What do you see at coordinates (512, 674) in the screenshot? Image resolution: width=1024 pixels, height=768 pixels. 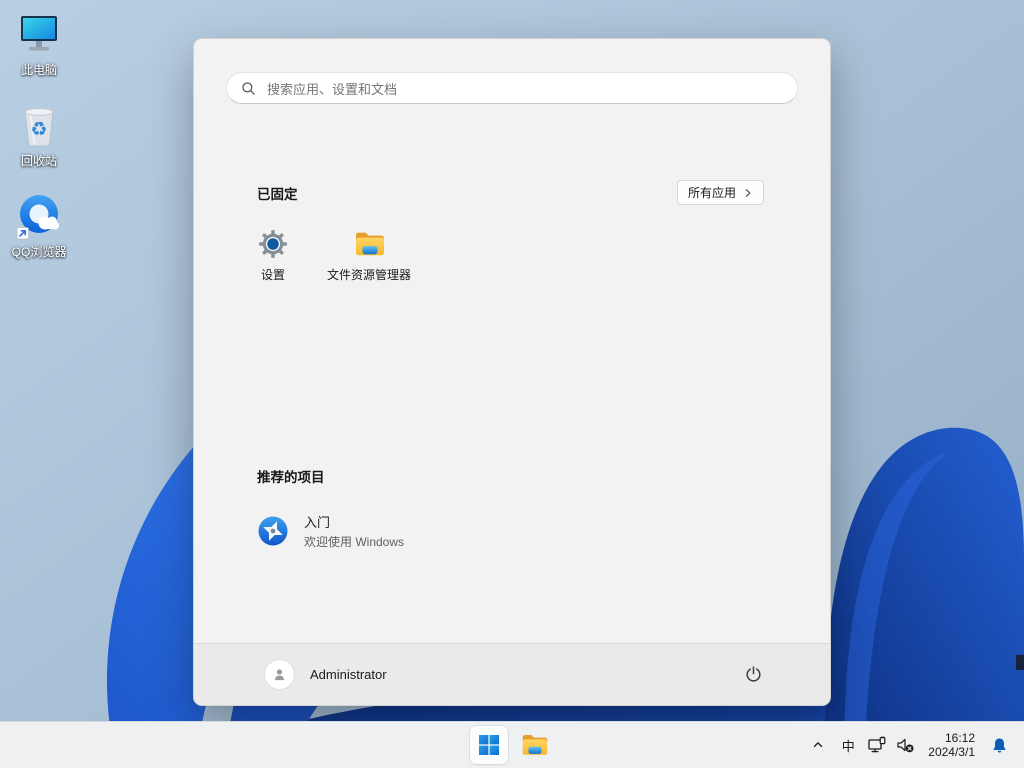 I see `start-menu-user-bar: Administrator` at bounding box center [512, 674].